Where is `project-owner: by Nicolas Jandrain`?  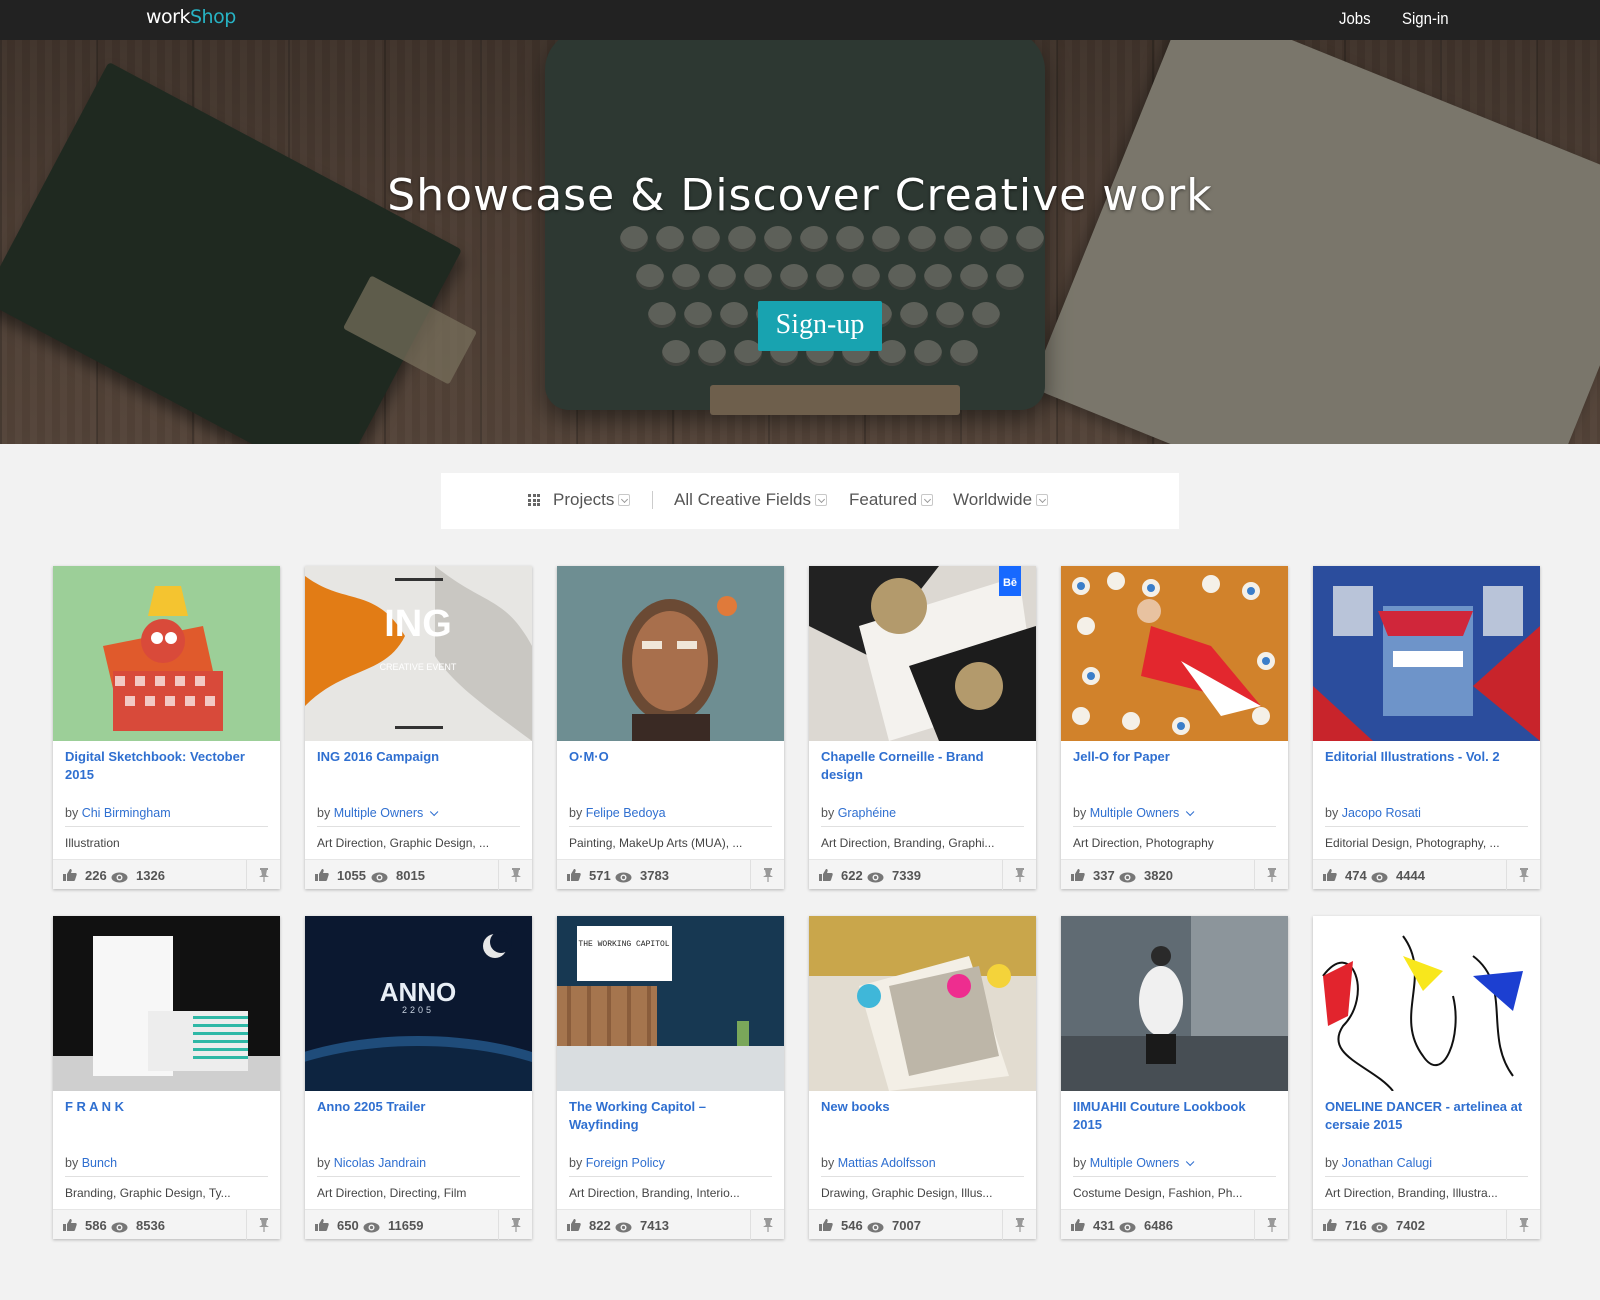 project-owner: by Nicolas Jandrain is located at coordinates (371, 1163).